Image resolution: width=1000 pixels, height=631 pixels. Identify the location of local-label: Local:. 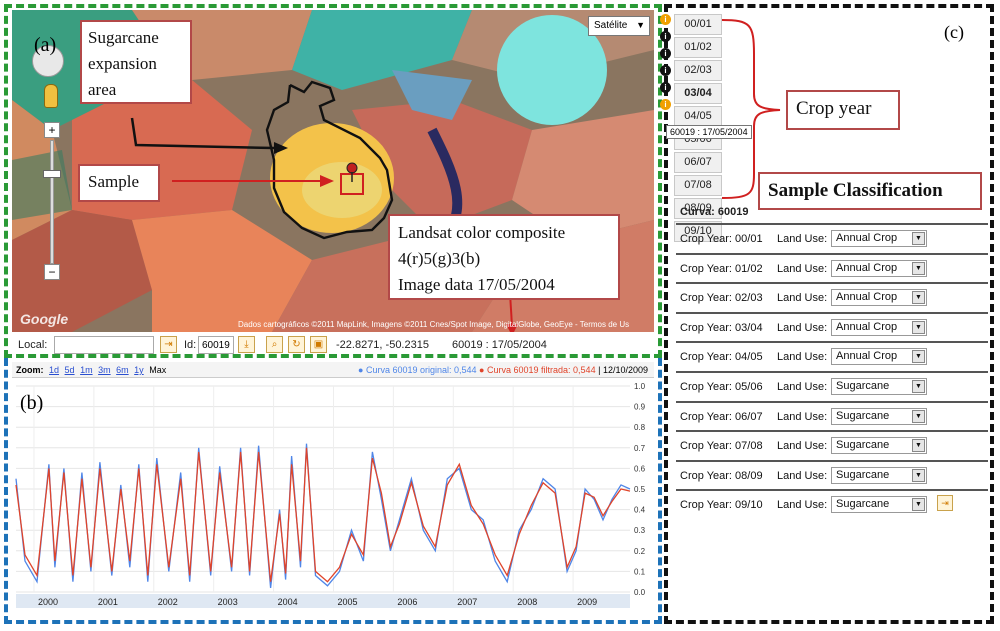
(33, 345).